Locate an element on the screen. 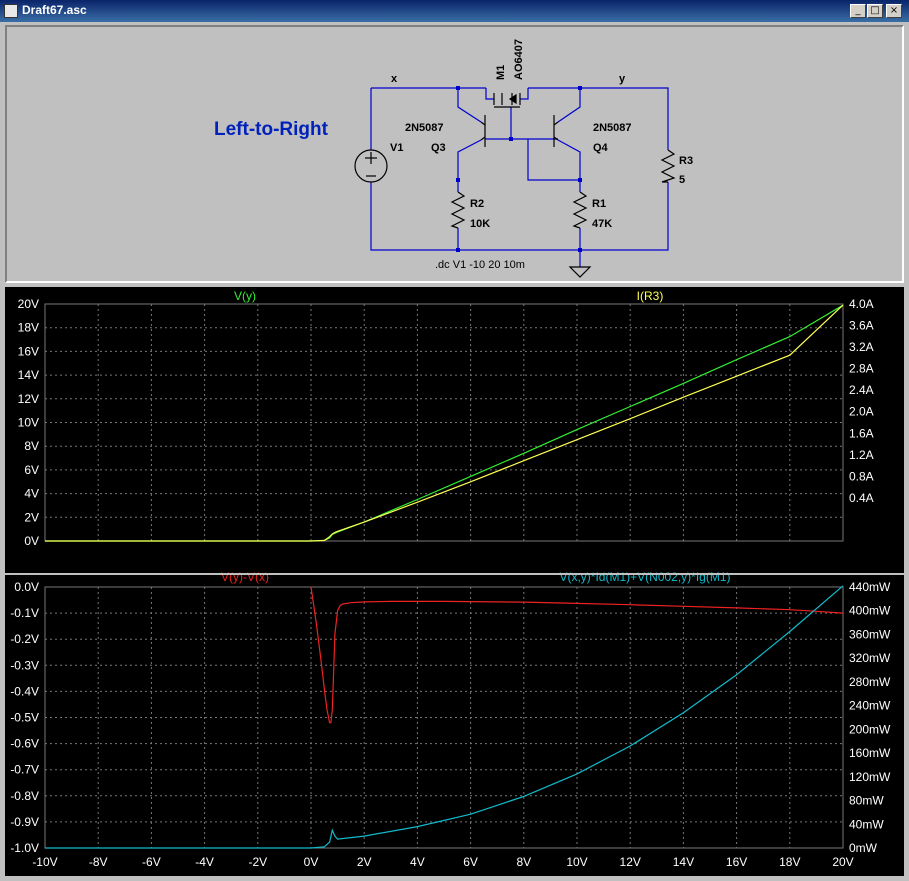  maximize-button: □ is located at coordinates (875, 11).